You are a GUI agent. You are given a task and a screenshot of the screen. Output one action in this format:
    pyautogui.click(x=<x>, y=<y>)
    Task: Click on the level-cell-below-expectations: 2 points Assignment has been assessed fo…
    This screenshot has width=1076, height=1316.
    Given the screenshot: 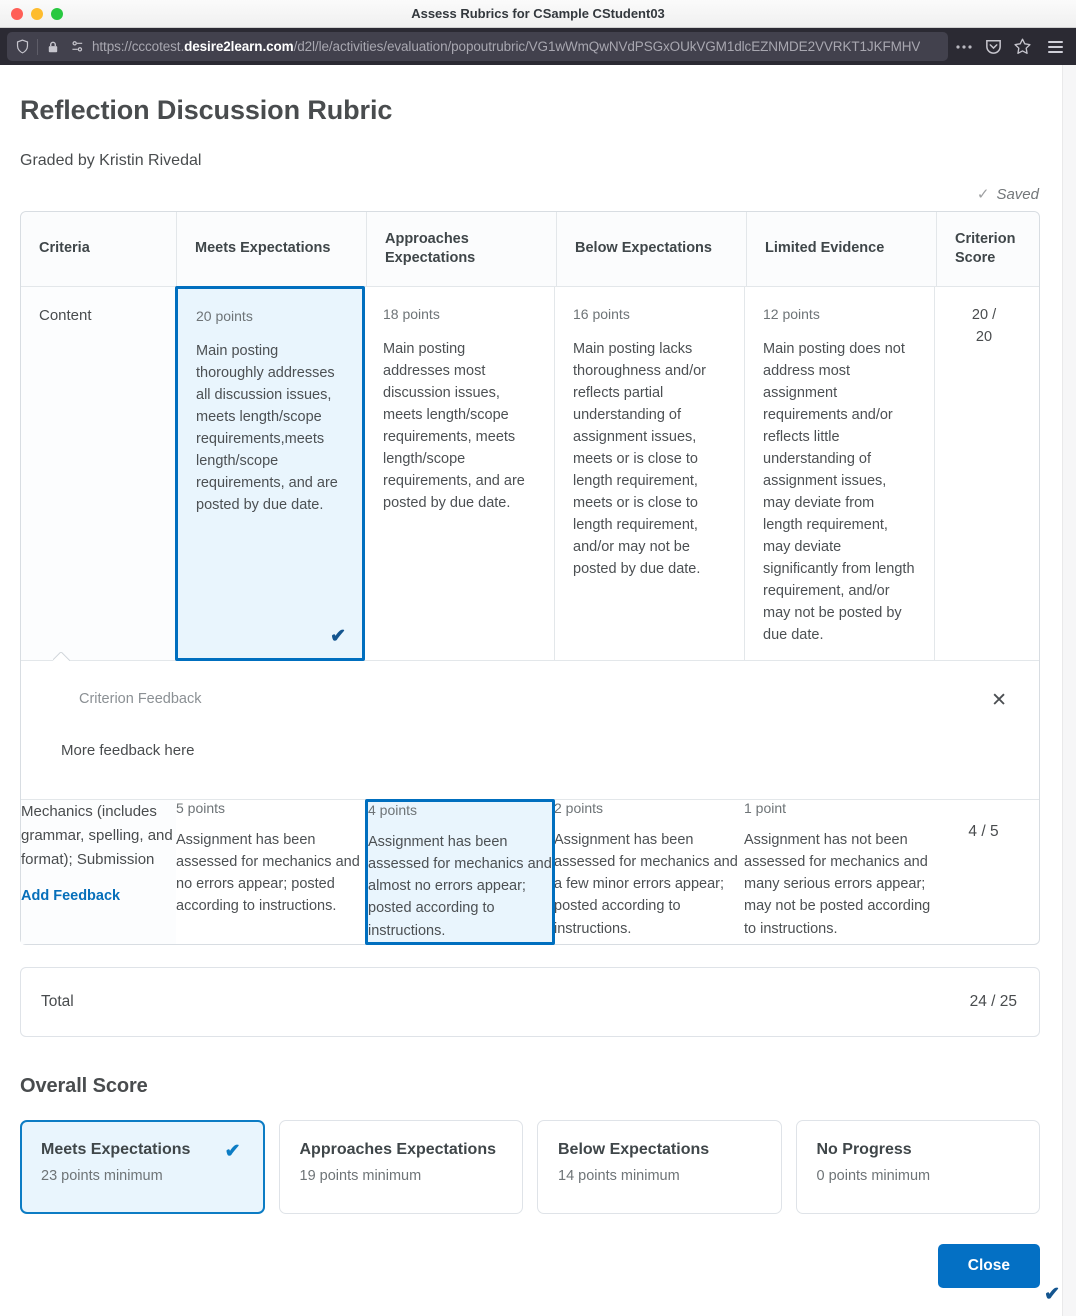 What is the action you would take?
    pyautogui.click(x=649, y=871)
    